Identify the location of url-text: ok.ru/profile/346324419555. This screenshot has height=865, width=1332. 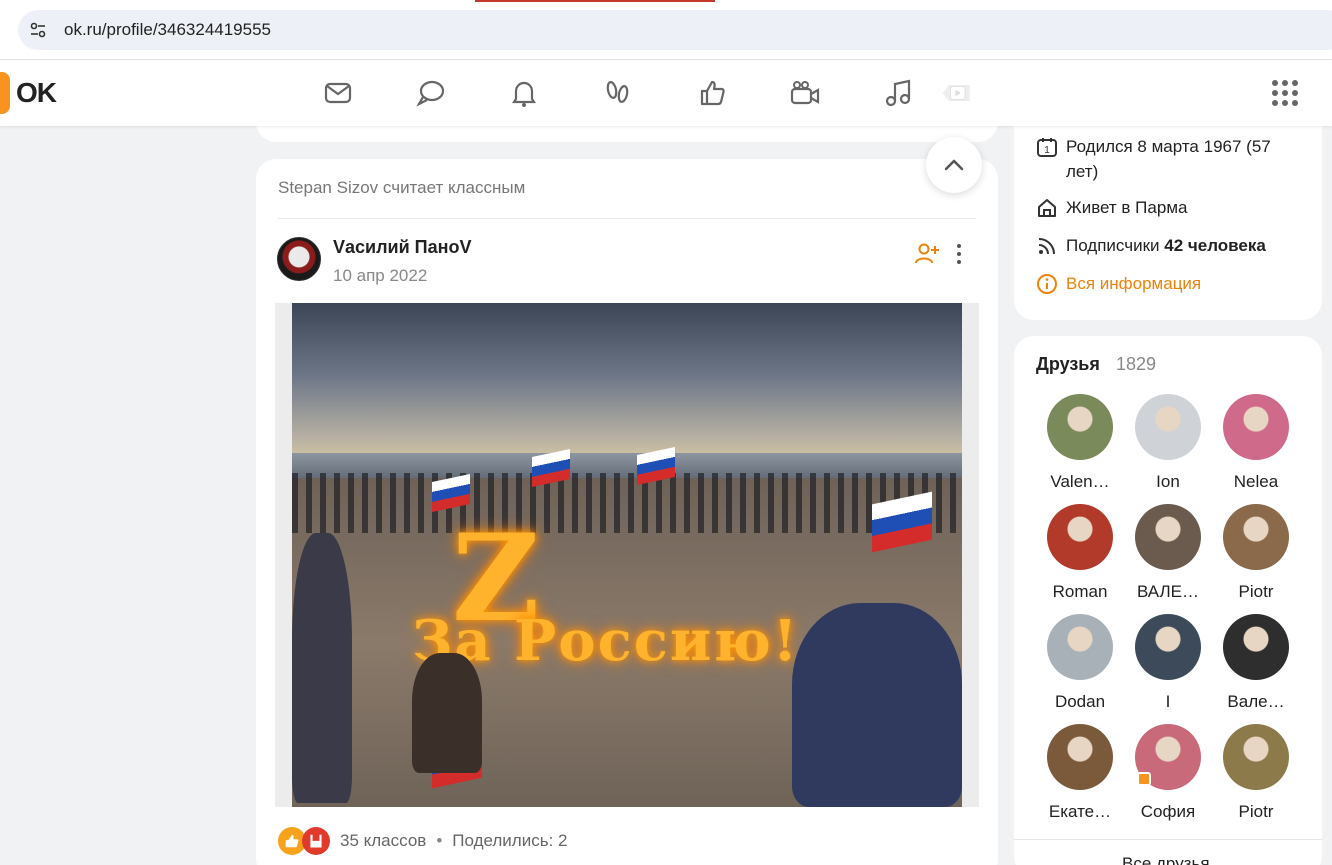
(167, 30).